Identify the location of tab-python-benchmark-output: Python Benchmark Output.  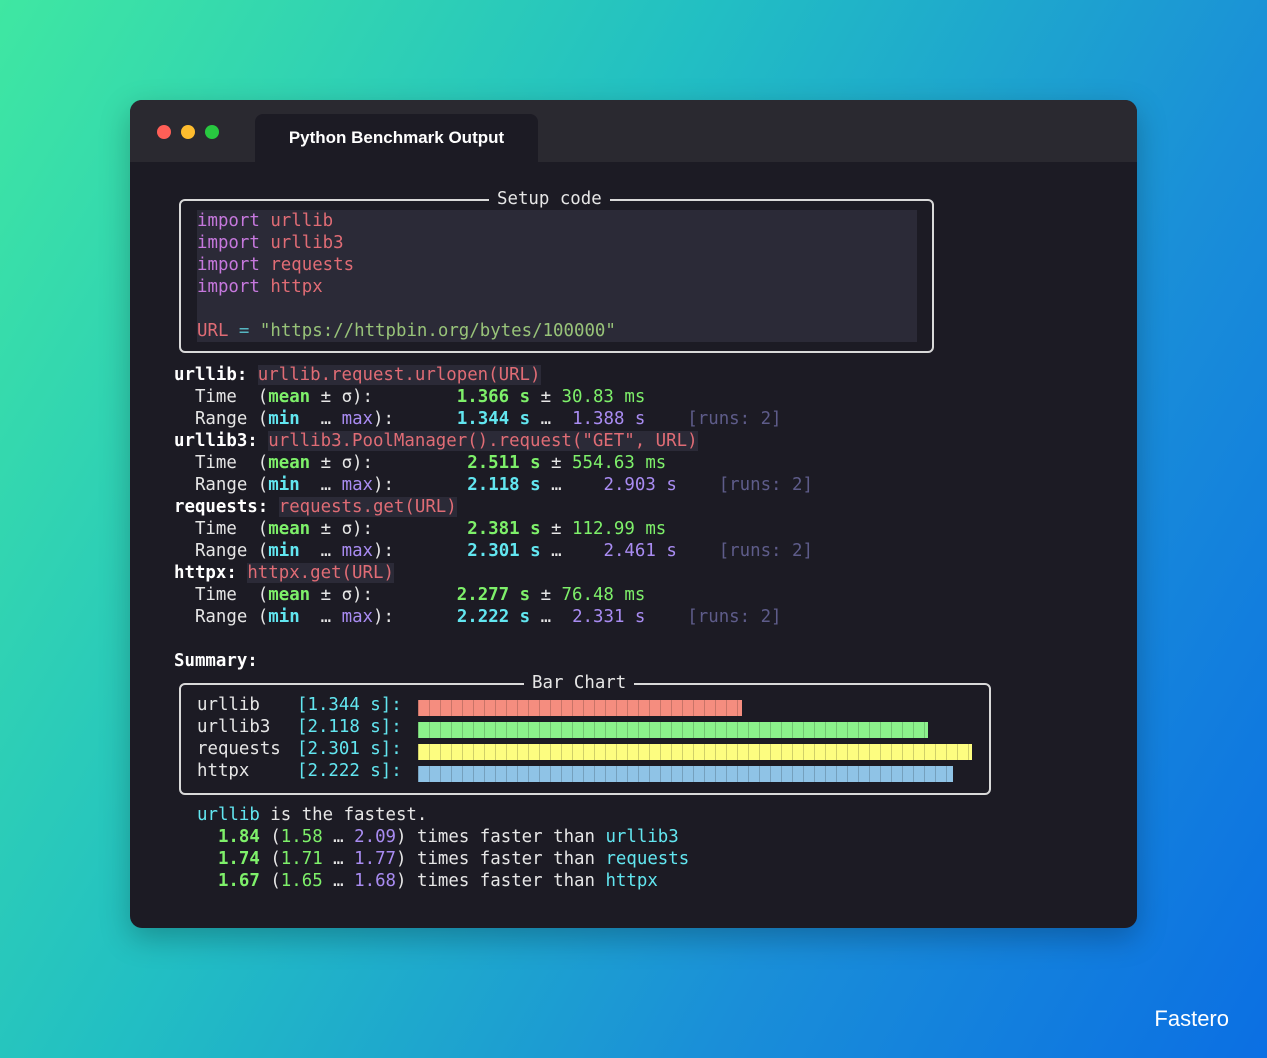
(396, 138).